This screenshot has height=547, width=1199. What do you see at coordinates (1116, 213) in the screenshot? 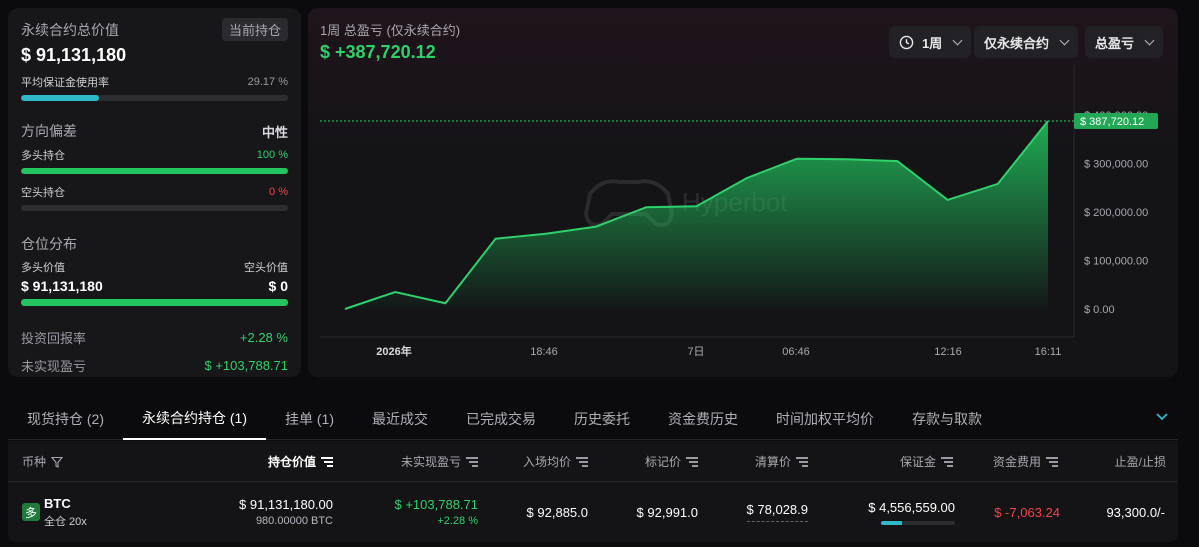
I see `y-tick-label: $ 200,000.00` at bounding box center [1116, 213].